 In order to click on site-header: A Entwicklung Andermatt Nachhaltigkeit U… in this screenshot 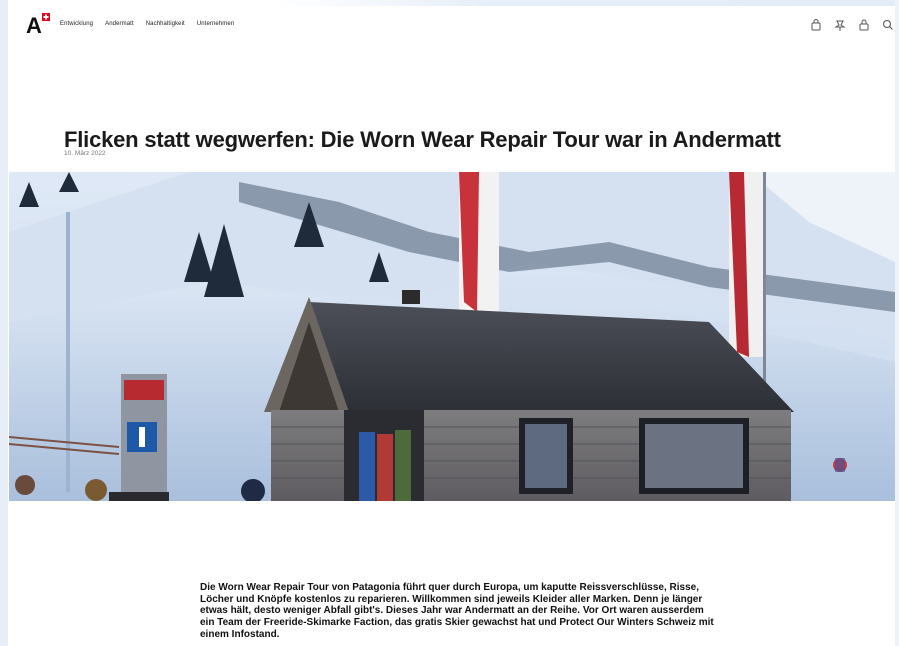, I will do `click(451, 24)`.